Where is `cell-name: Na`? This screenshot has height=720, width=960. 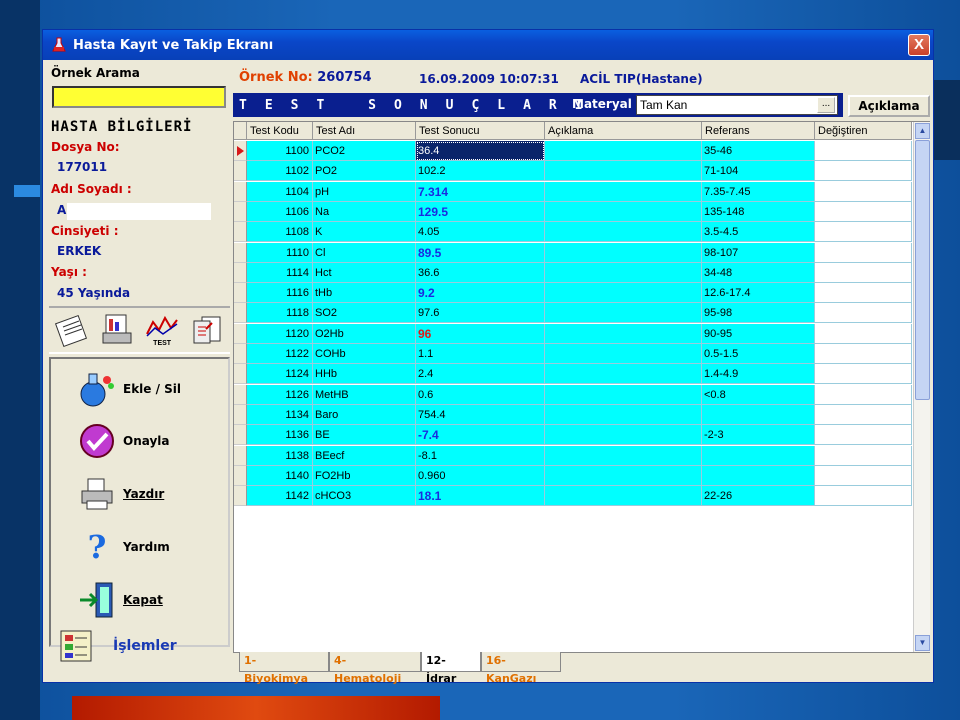 cell-name: Na is located at coordinates (364, 211).